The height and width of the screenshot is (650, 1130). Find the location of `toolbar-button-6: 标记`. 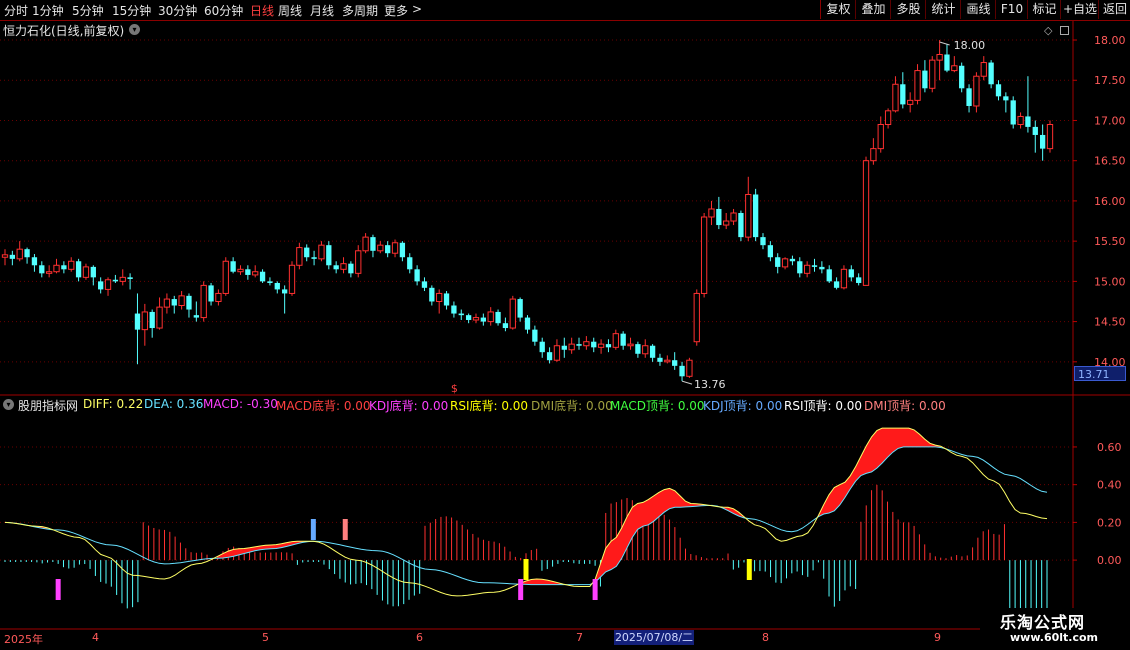

toolbar-button-6: 标记 is located at coordinates (1044, 9).